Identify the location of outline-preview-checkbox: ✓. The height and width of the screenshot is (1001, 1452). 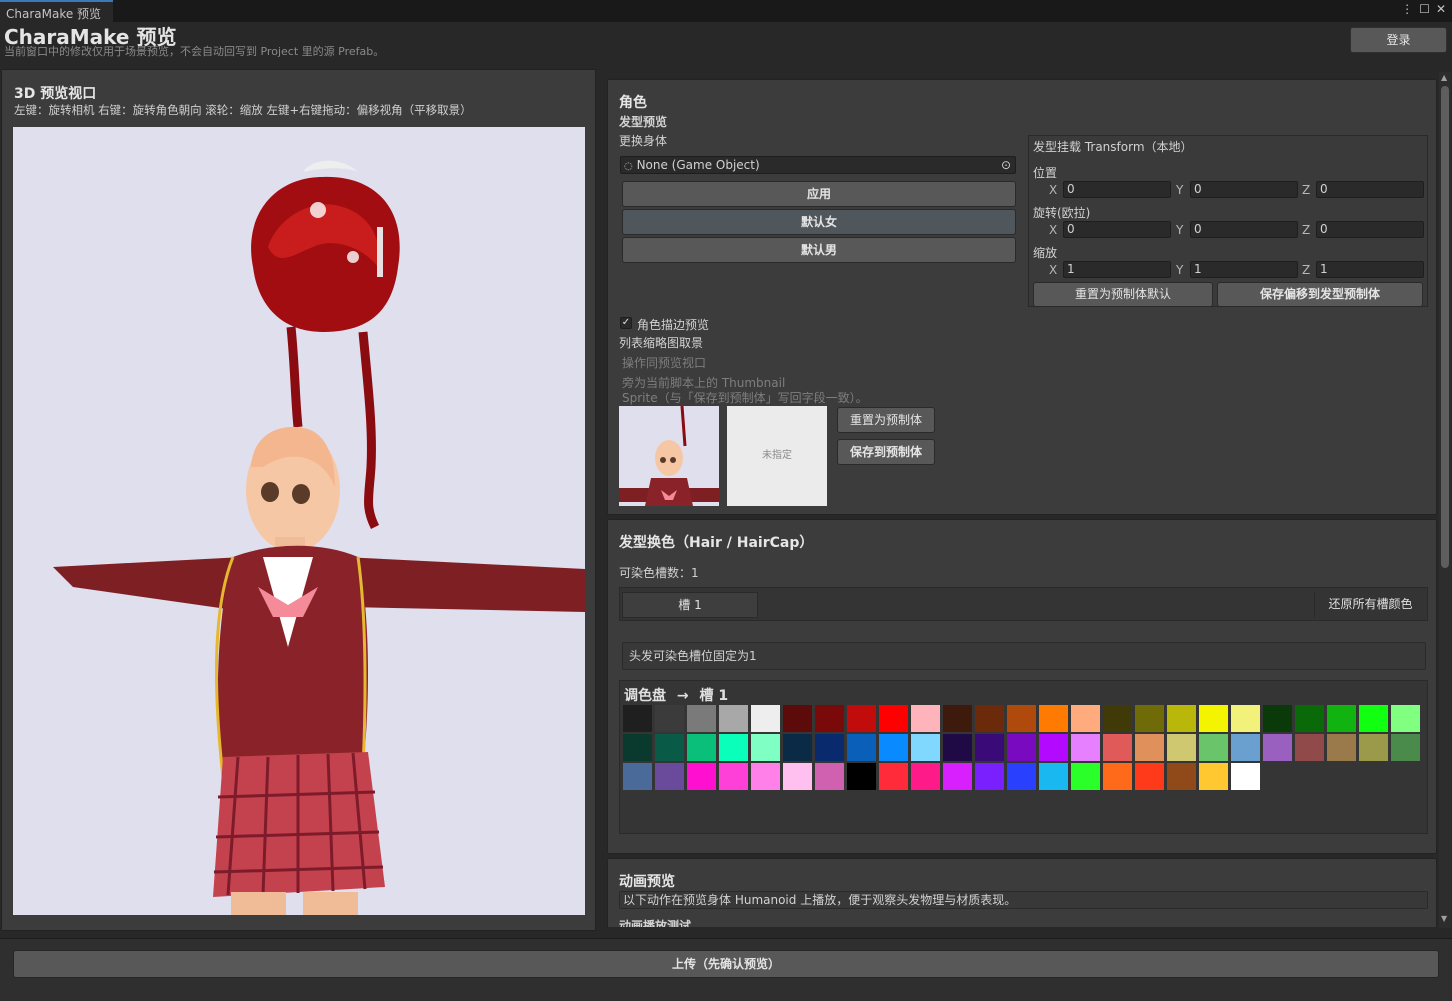
(626, 323).